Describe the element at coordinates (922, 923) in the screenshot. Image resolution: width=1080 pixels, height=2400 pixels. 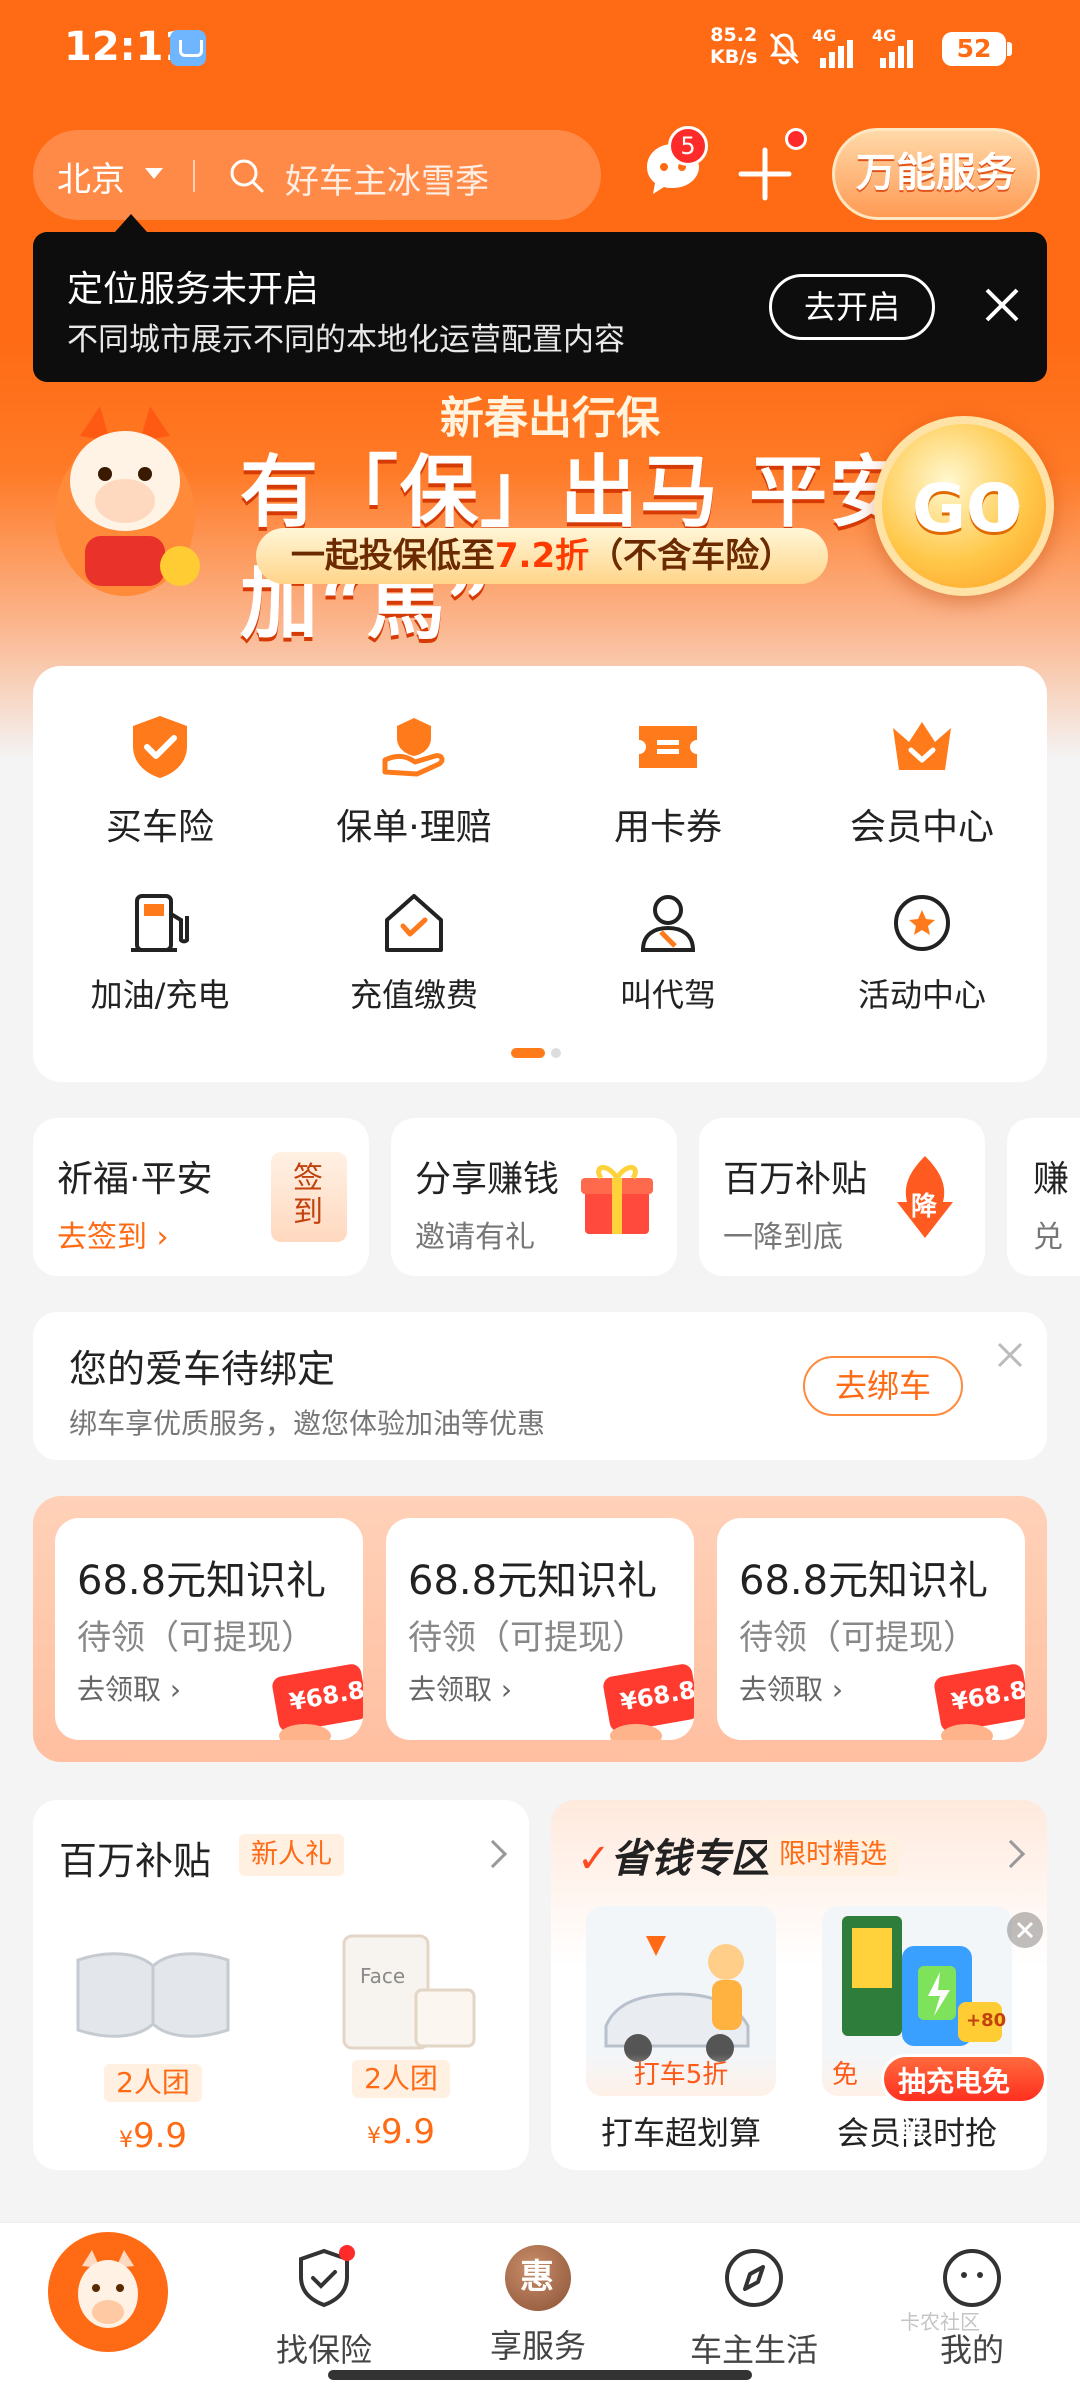
I see `star-circle-icon` at that location.